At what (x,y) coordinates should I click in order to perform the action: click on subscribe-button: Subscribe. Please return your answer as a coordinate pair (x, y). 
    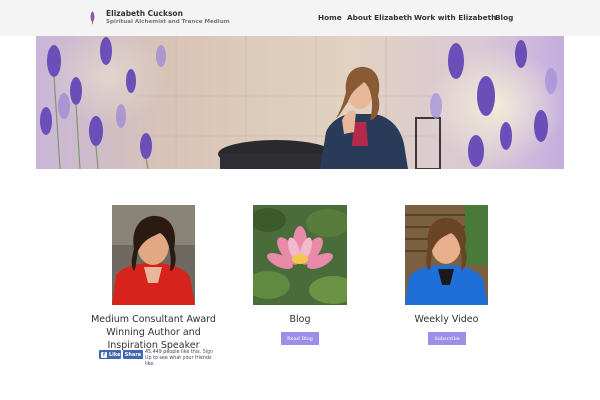
    Looking at the image, I should click on (447, 338).